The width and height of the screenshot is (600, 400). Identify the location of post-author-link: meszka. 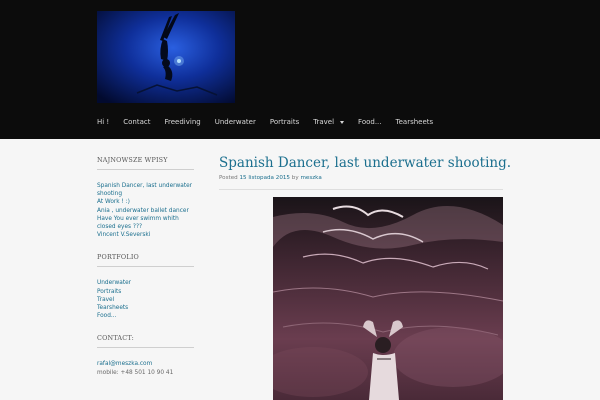
(310, 178).